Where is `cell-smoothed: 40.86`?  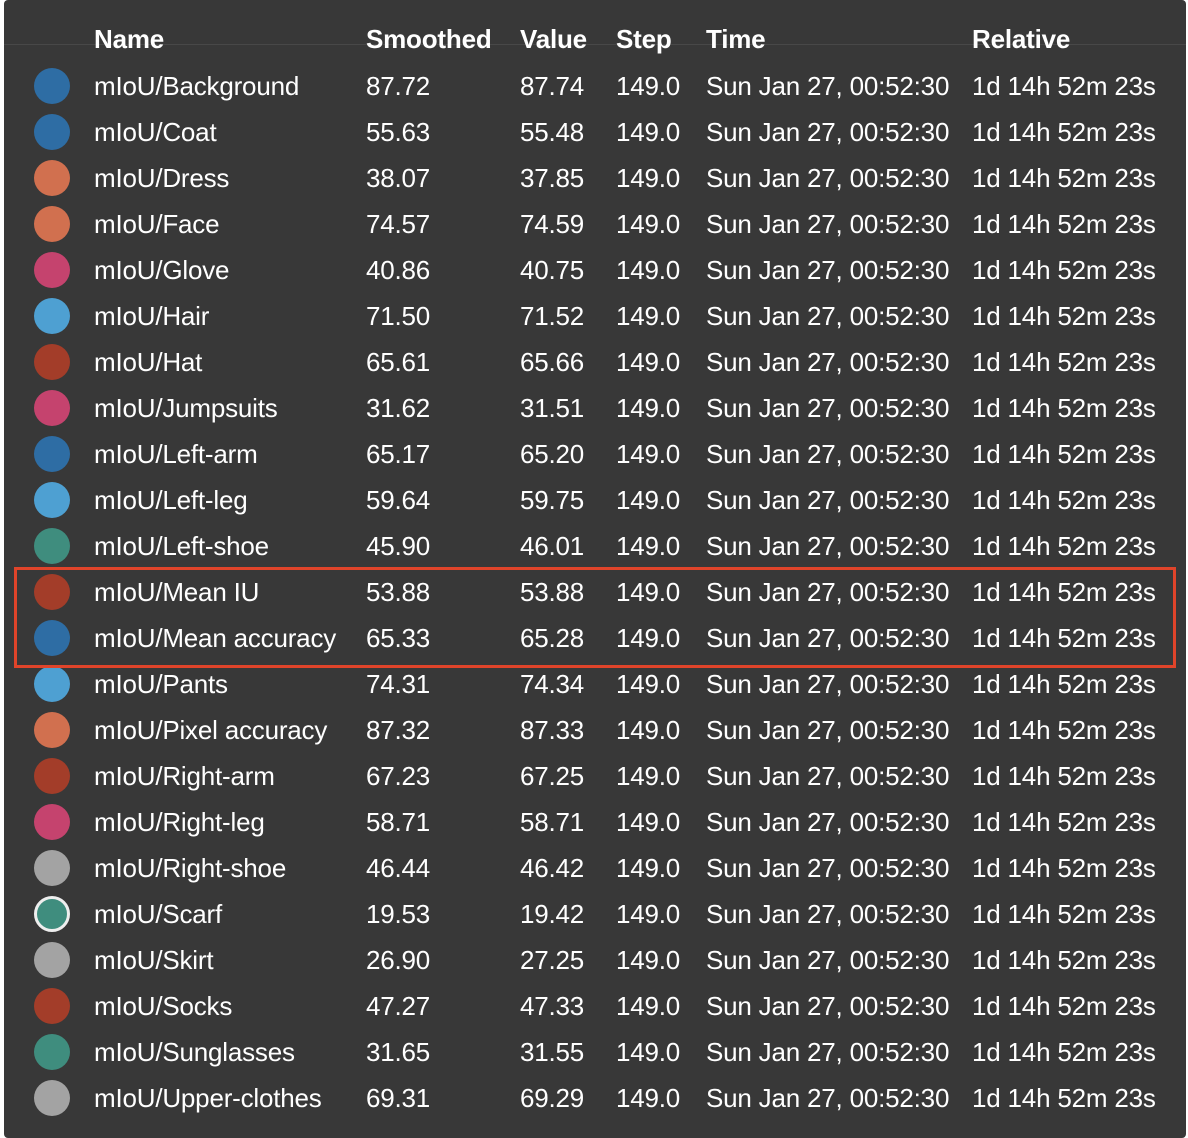 cell-smoothed: 40.86 is located at coordinates (398, 269).